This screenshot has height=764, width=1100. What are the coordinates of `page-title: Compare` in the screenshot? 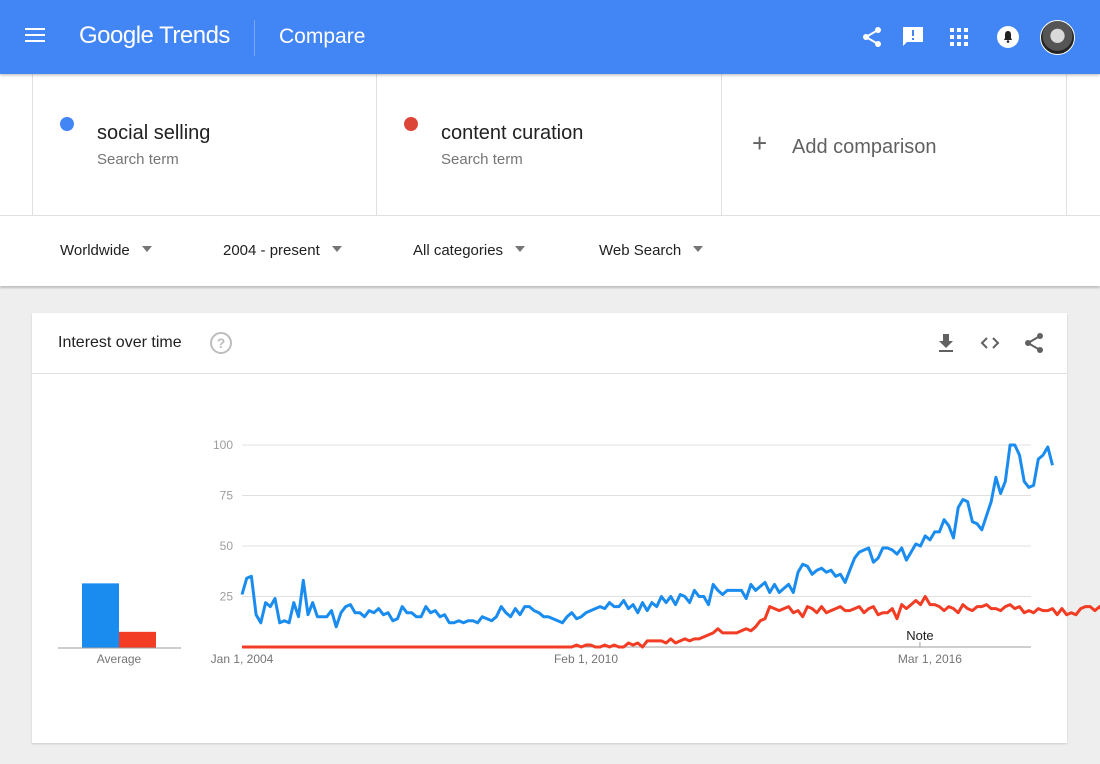 It's located at (322, 36).